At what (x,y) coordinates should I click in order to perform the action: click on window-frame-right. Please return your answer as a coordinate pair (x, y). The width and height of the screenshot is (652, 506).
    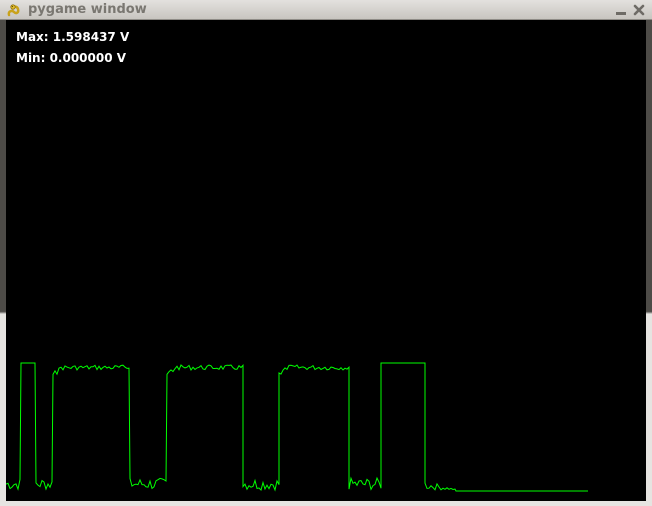
    Looking at the image, I should click on (649, 263).